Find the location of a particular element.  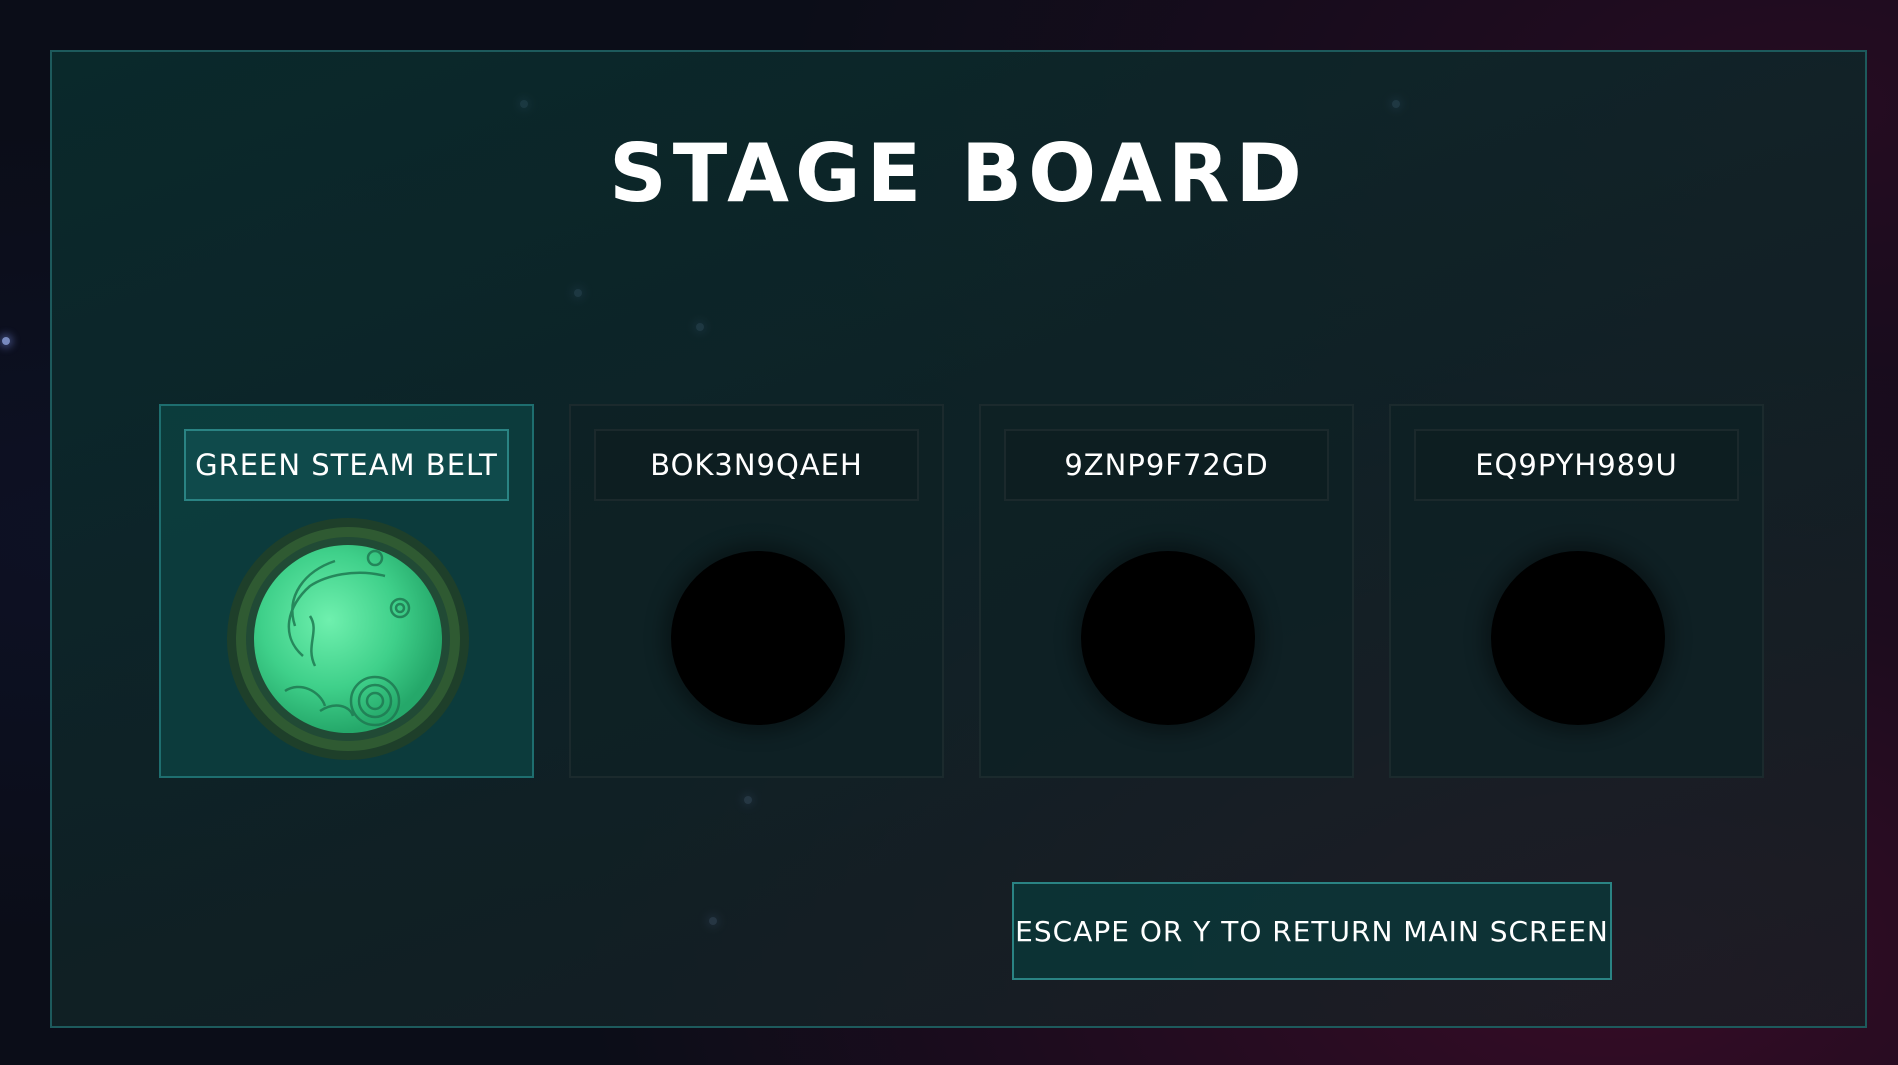

stage-card-label: BOK3N9QAEH is located at coordinates (756, 465).